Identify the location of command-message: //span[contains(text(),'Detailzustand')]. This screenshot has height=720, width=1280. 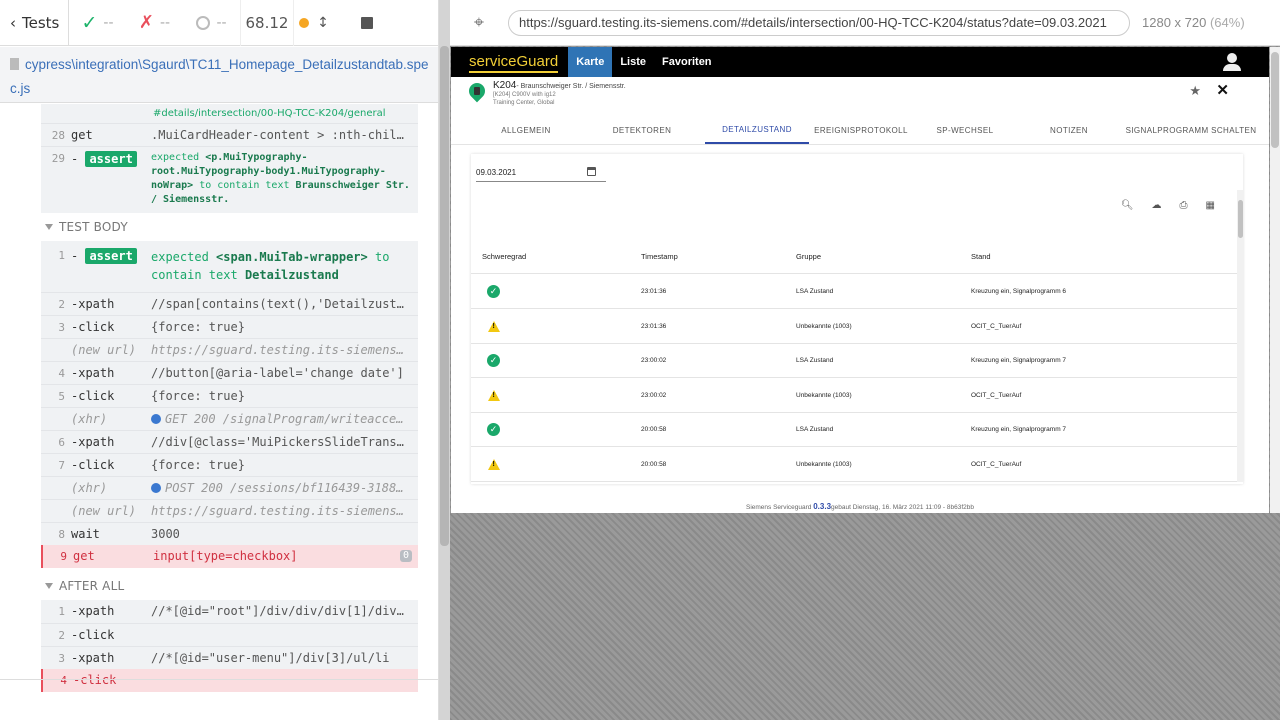
(284, 304).